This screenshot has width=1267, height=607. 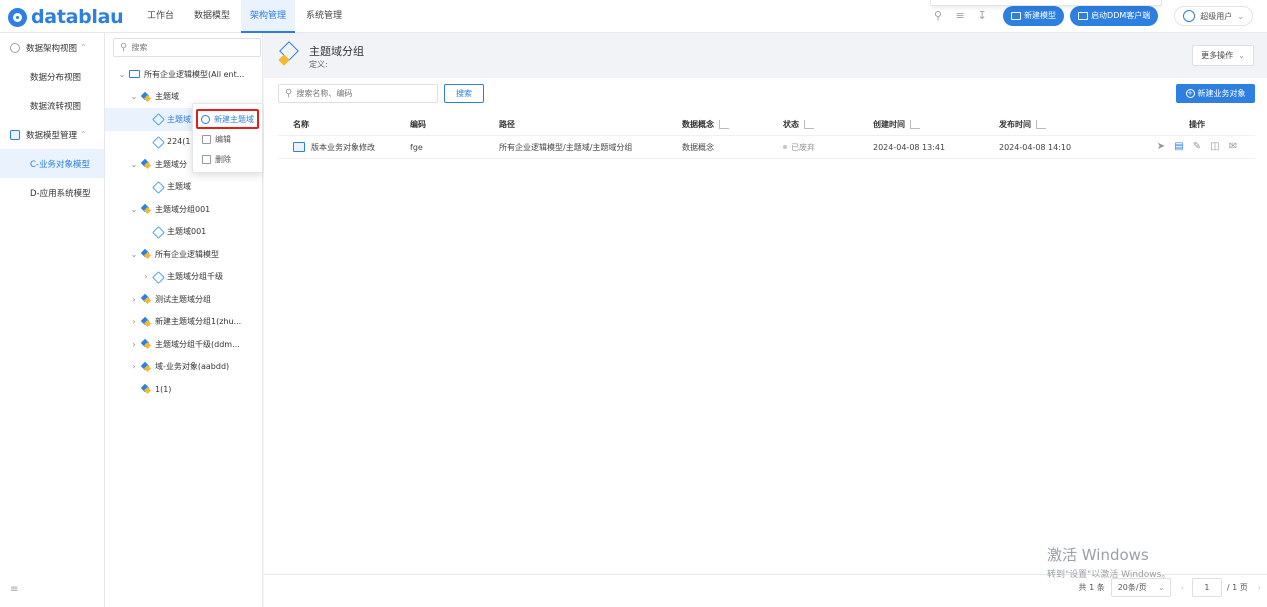 I want to click on tree-node: › 主题域分组千级, so click(x=184, y=277).